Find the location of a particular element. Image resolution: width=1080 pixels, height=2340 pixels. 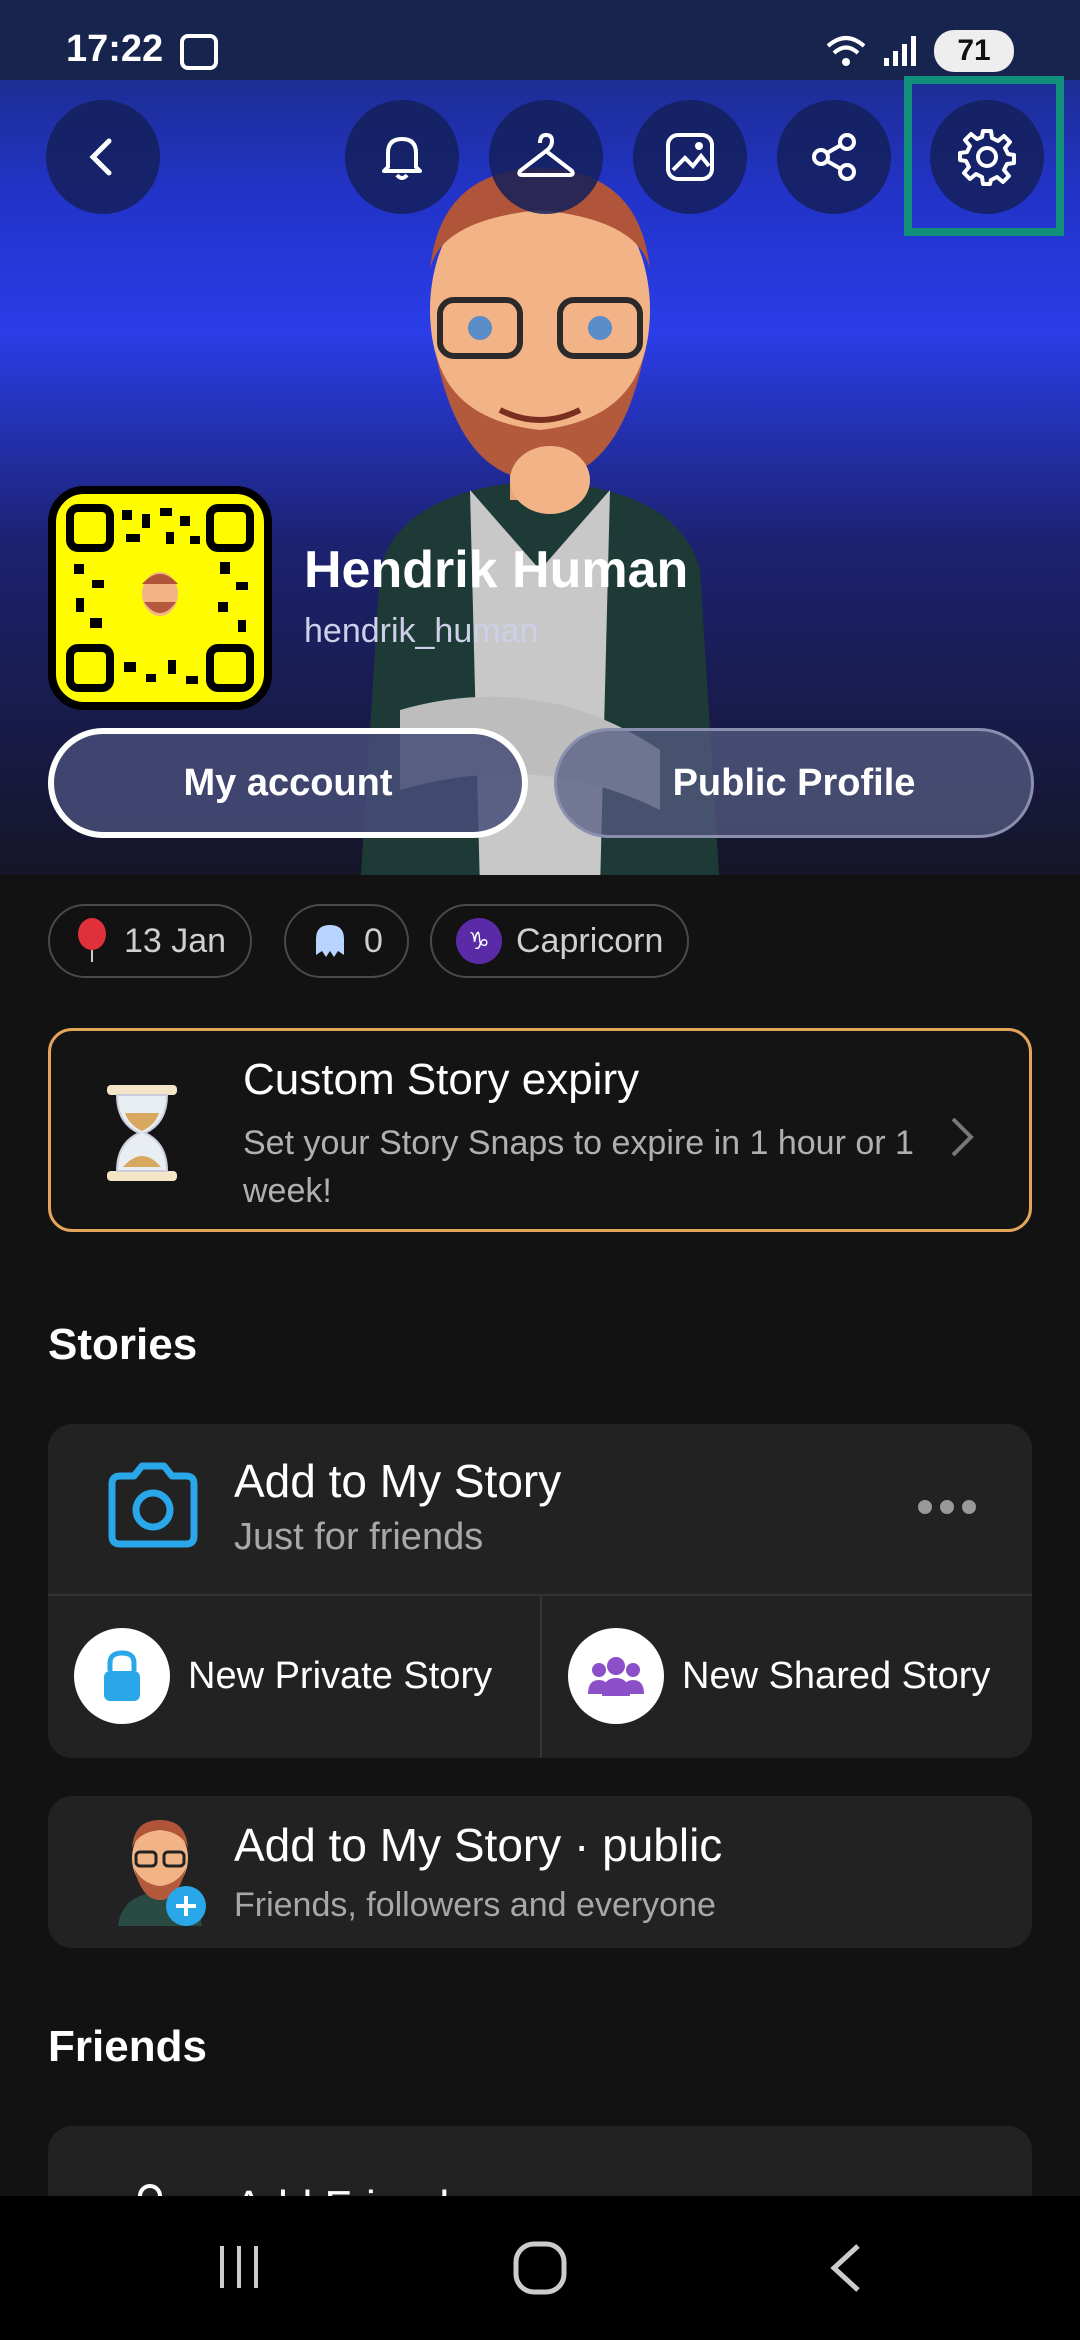

new-private-story-label: New Private Story is located at coordinates (340, 1675).